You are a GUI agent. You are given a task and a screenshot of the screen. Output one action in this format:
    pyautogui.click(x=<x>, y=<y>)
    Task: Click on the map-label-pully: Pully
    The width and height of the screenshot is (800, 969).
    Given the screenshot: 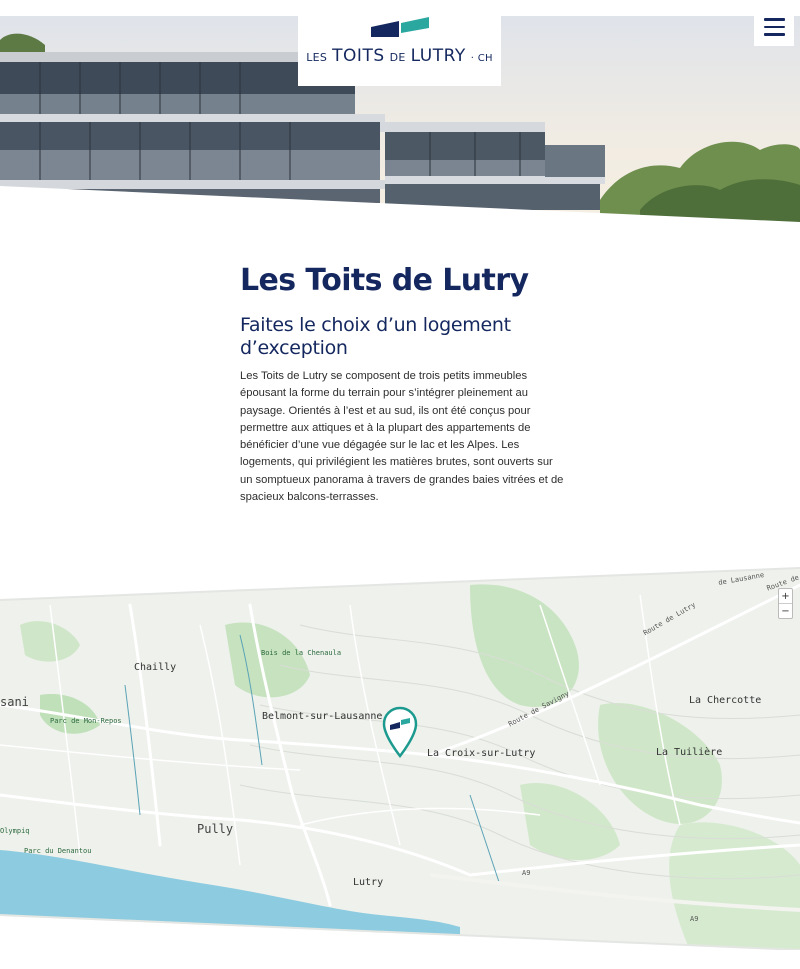 What is the action you would take?
    pyautogui.click(x=215, y=829)
    